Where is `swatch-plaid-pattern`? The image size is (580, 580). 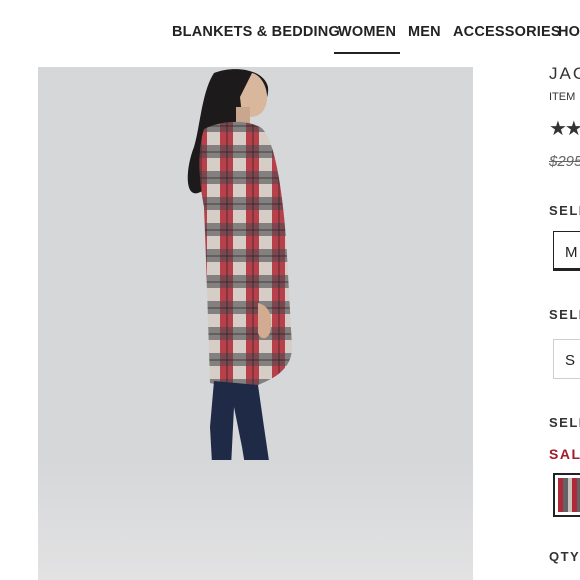 swatch-plaid-pattern is located at coordinates (569, 495).